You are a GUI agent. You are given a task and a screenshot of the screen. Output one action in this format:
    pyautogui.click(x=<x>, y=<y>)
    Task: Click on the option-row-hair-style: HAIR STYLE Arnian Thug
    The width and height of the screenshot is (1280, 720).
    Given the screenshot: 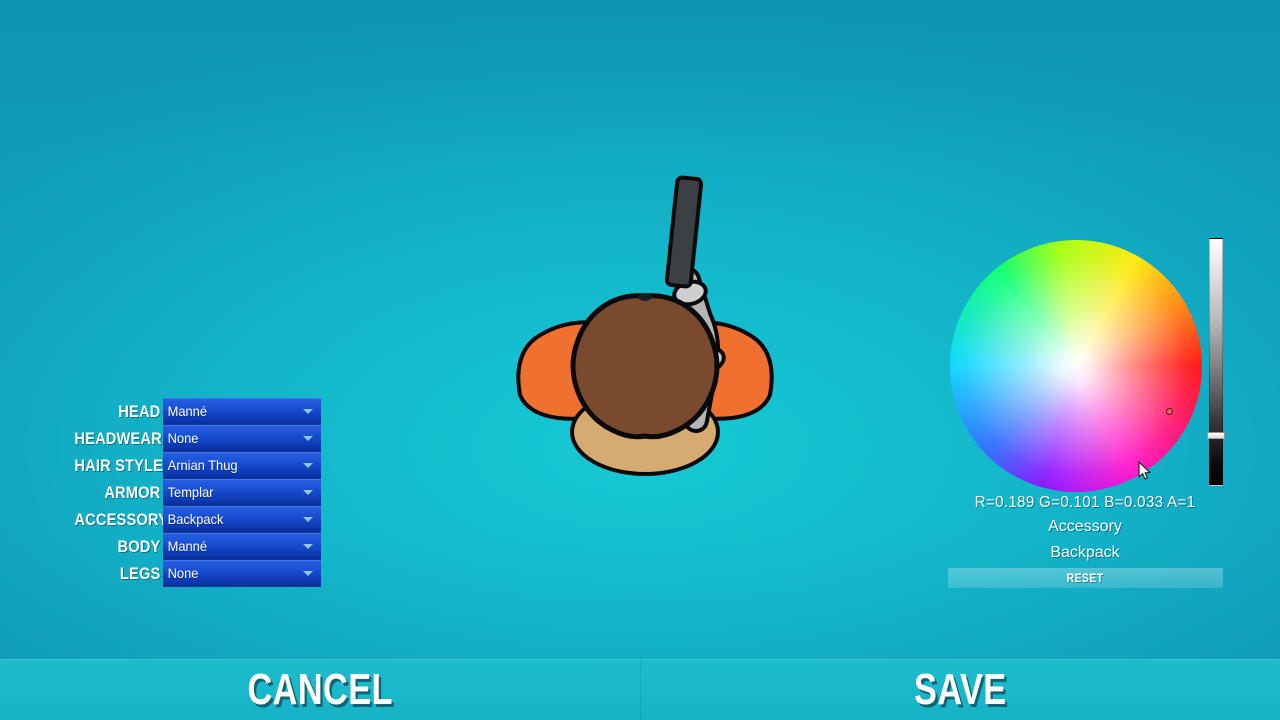 What is the action you would take?
    pyautogui.click(x=191, y=465)
    